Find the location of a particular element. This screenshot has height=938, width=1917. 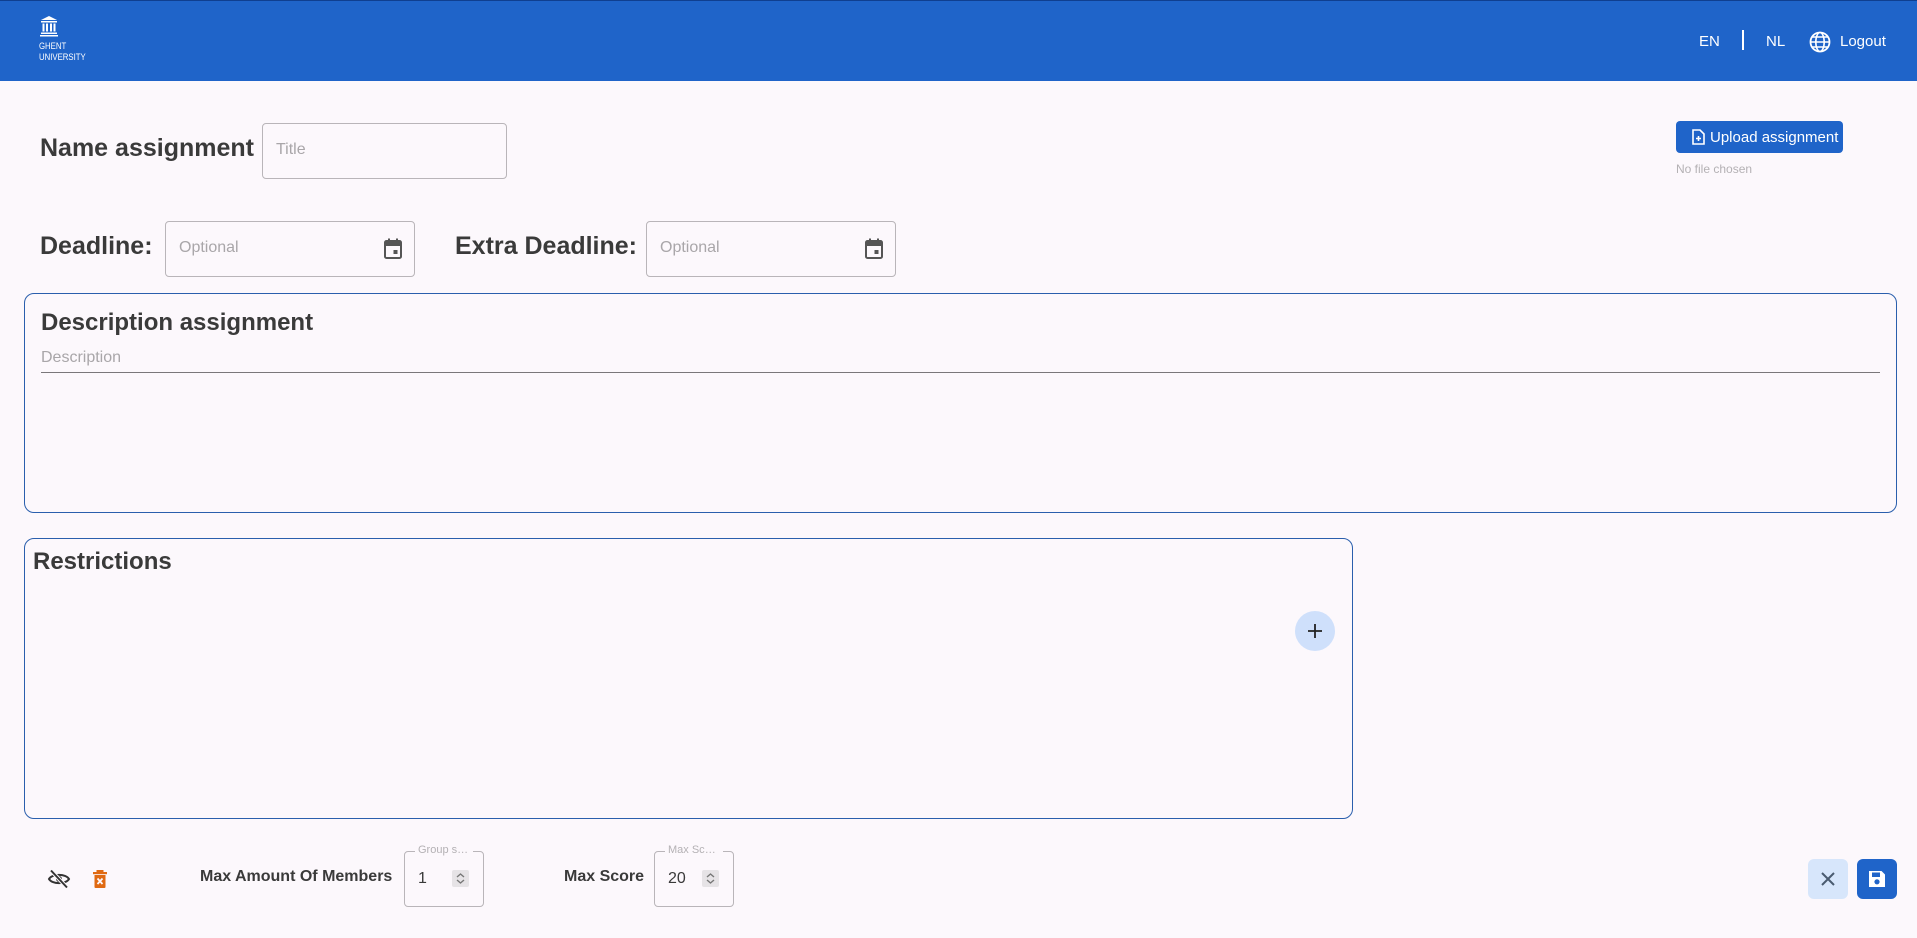

upload-assignment-label: Upload assignment is located at coordinates (1774, 137).